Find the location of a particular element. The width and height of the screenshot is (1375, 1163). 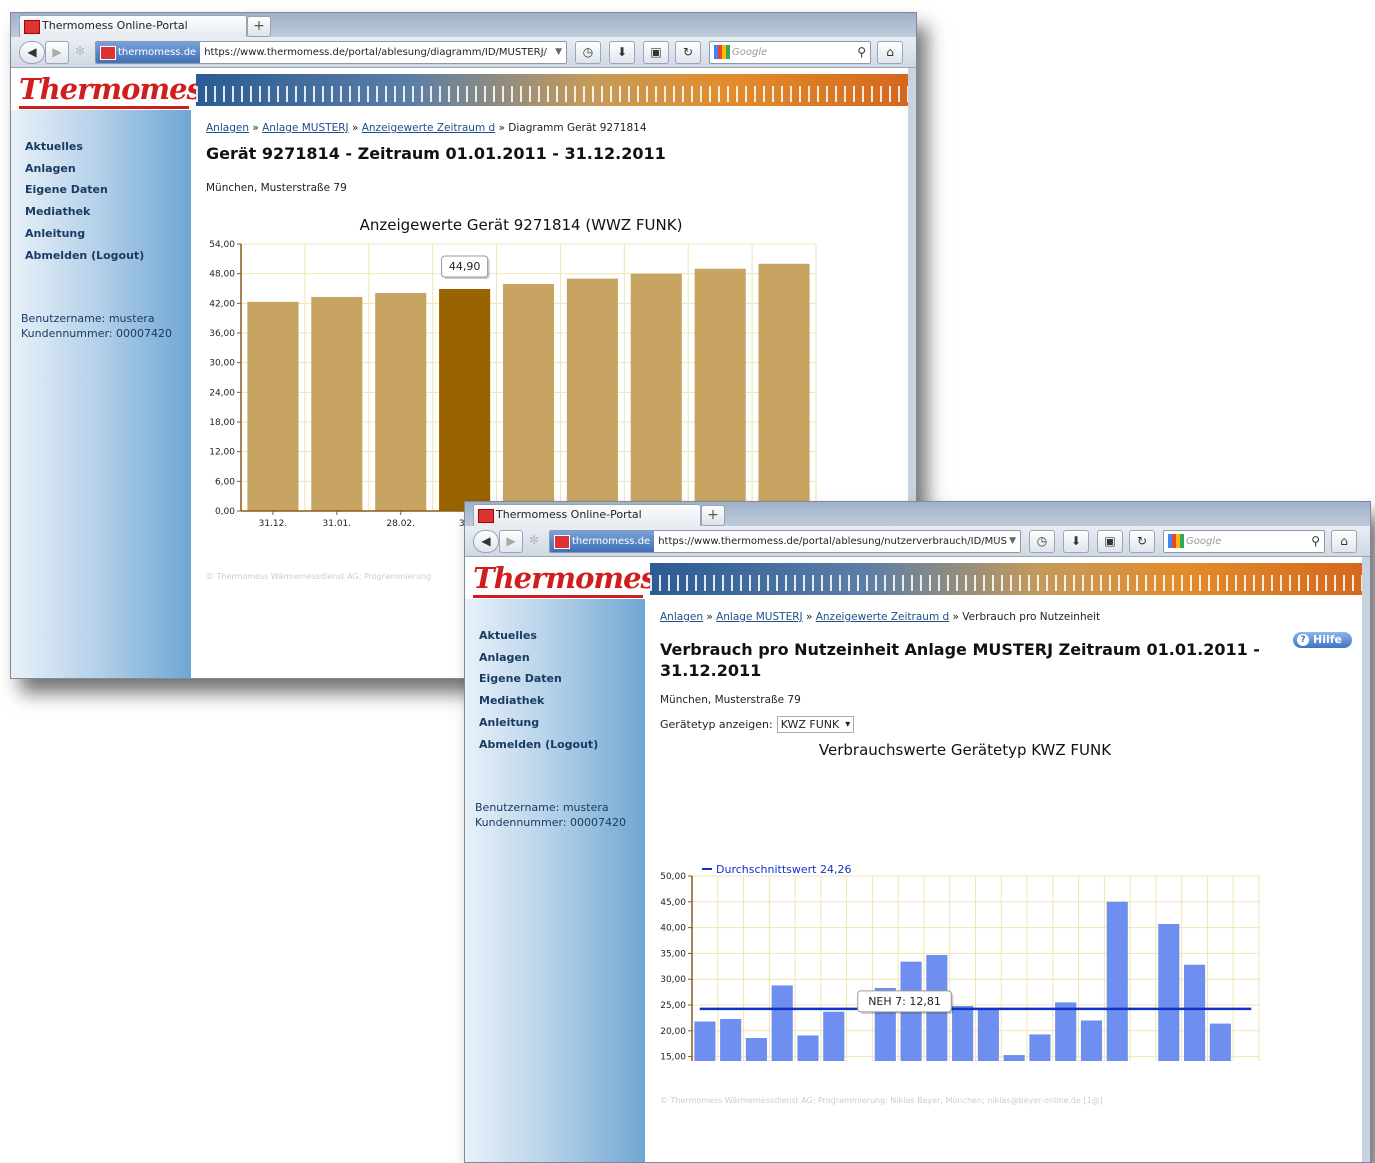

y-tick-label: 48,00 is located at coordinates (222, 275).